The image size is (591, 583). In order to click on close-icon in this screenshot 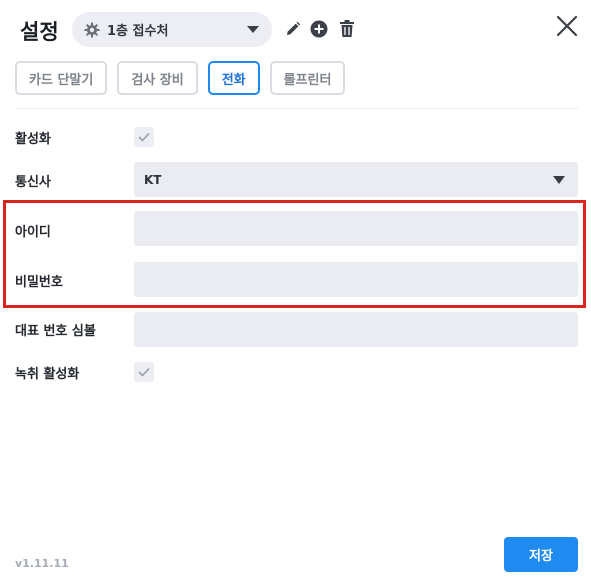, I will do `click(567, 26)`.